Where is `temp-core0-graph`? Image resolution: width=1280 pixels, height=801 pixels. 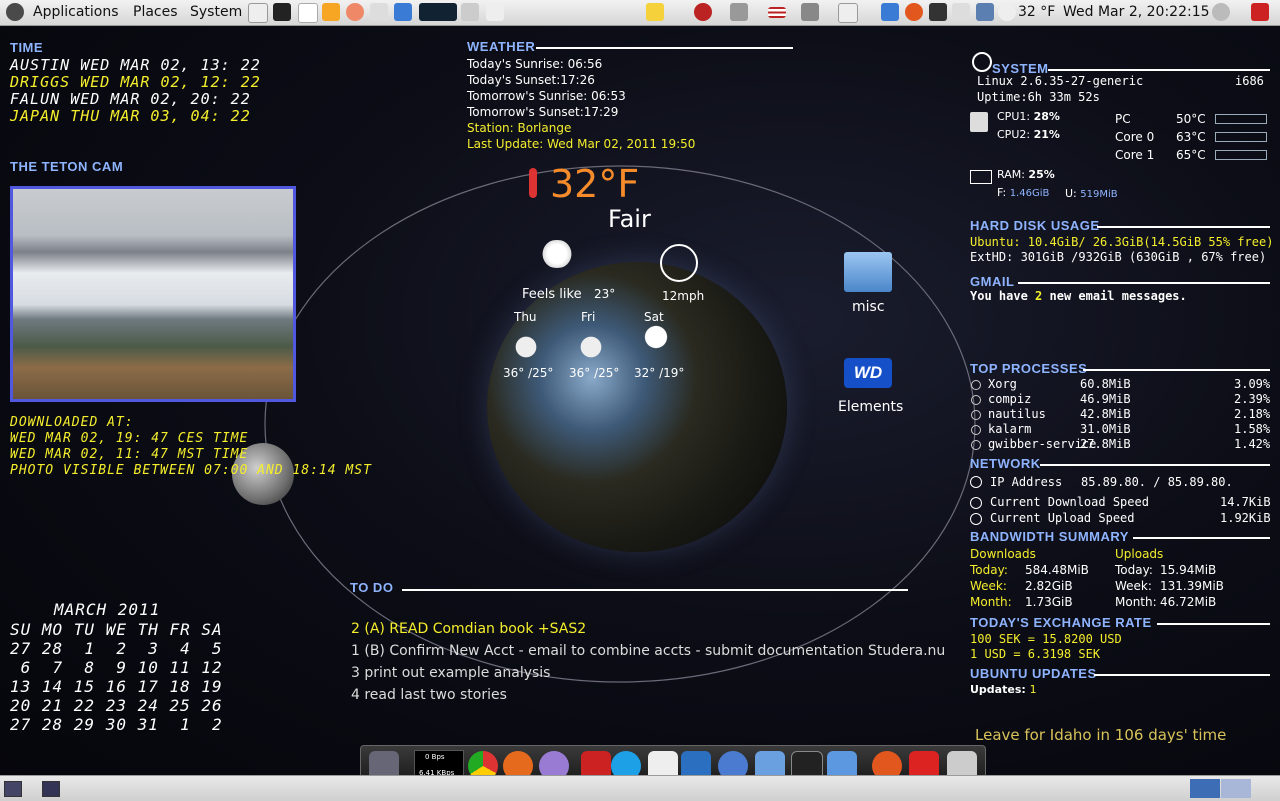 temp-core0-graph is located at coordinates (1241, 137).